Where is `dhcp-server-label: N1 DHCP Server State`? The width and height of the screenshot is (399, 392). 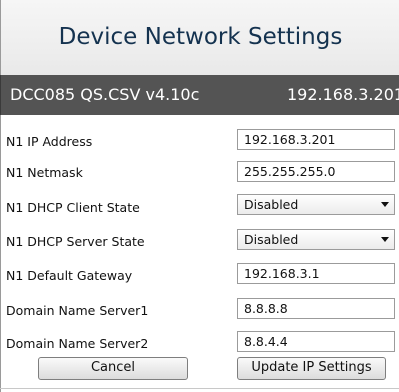
dhcp-server-label: N1 DHCP Server State is located at coordinates (75, 241).